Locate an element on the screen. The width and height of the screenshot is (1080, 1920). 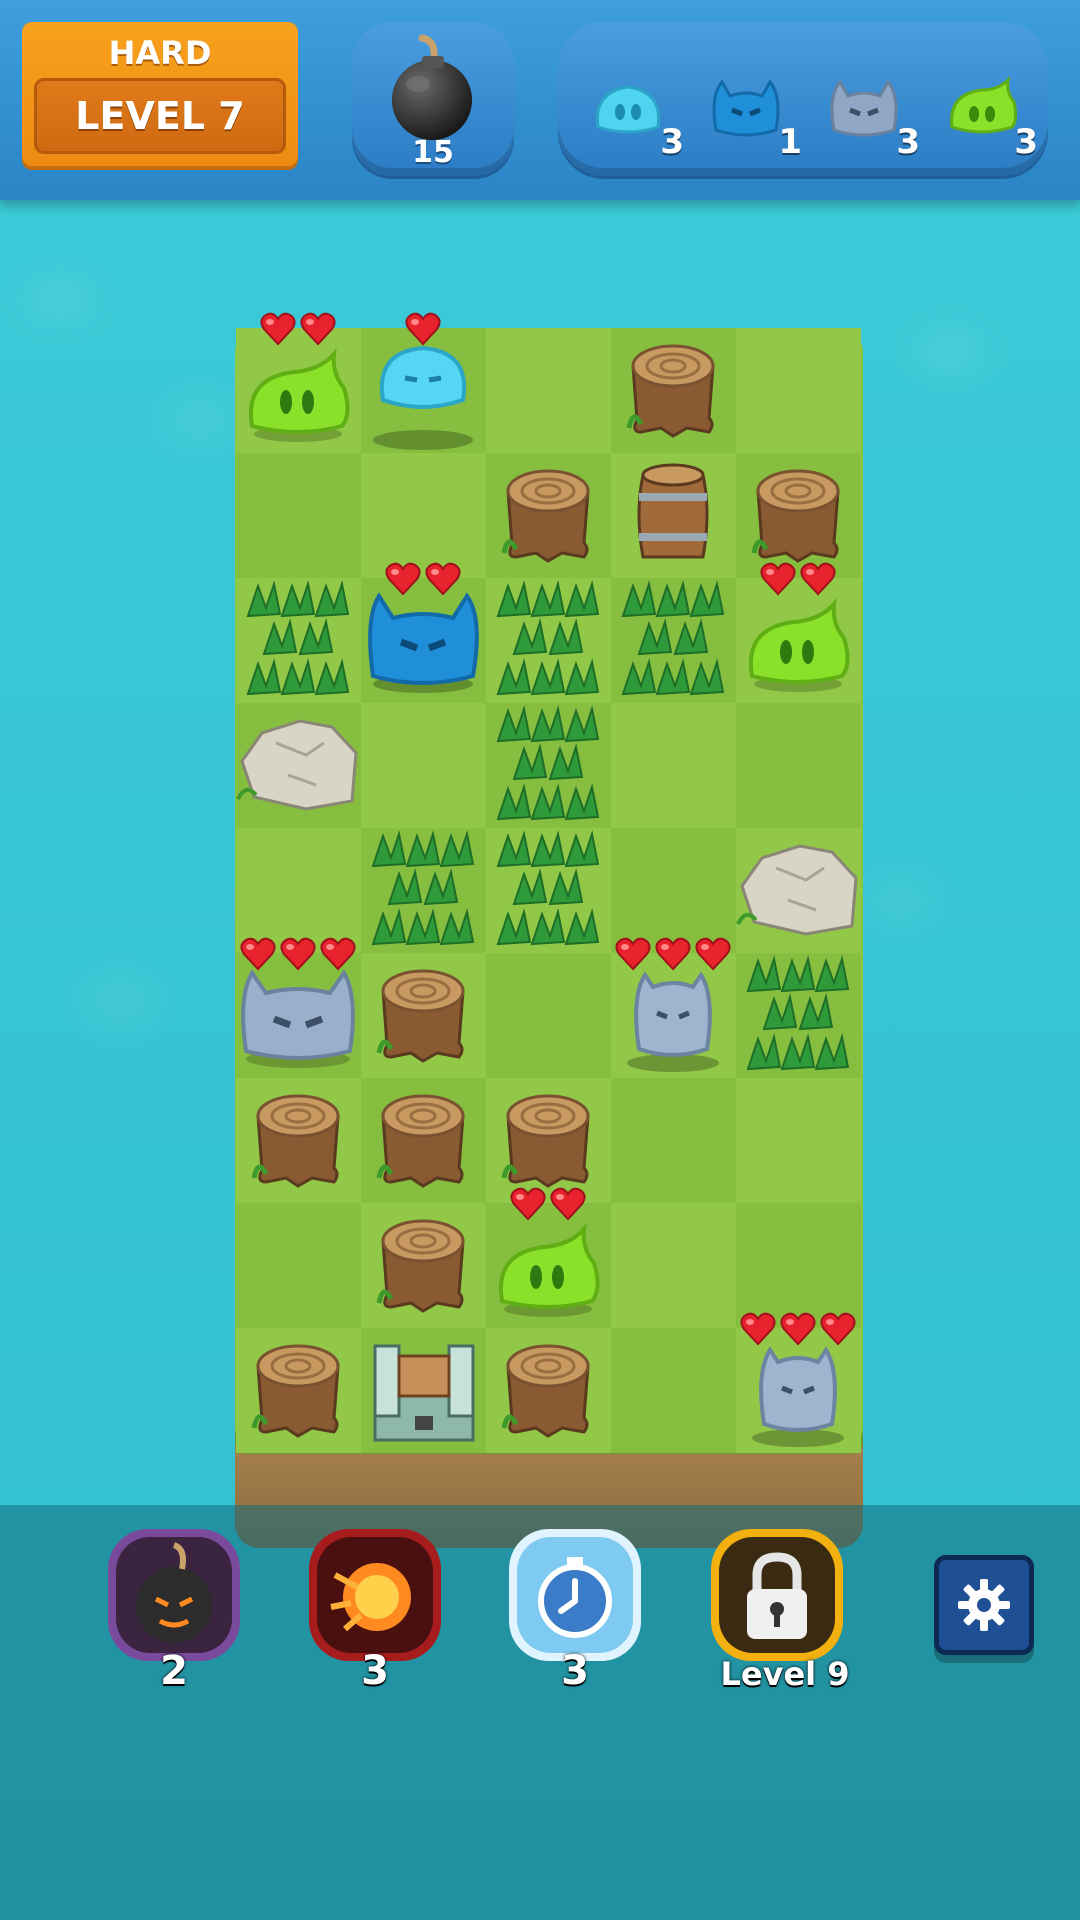
bomb-booster is located at coordinates (174, 1595).